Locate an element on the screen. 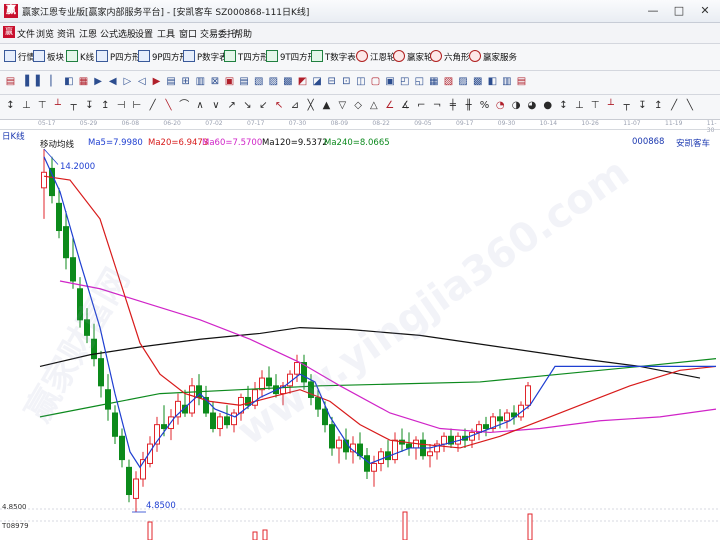 This screenshot has width=720, height=540. toolbar-hexagon-button: 六角形 is located at coordinates (450, 57).